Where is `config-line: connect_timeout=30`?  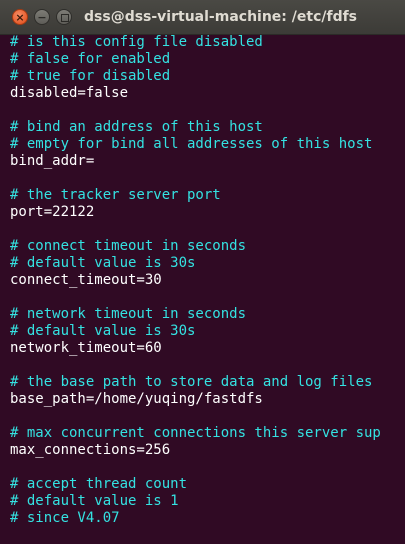 config-line: connect_timeout=30 is located at coordinates (86, 280).